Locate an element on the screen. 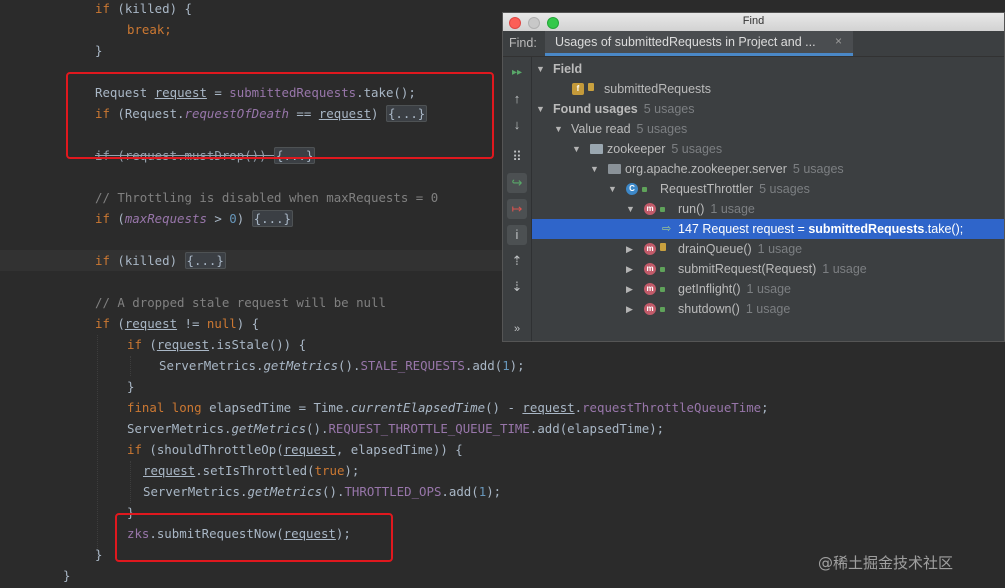 The height and width of the screenshot is (588, 1005). tree-row-package: ▼ org.apache.zookeeper.server 5 usages is located at coordinates (768, 169).